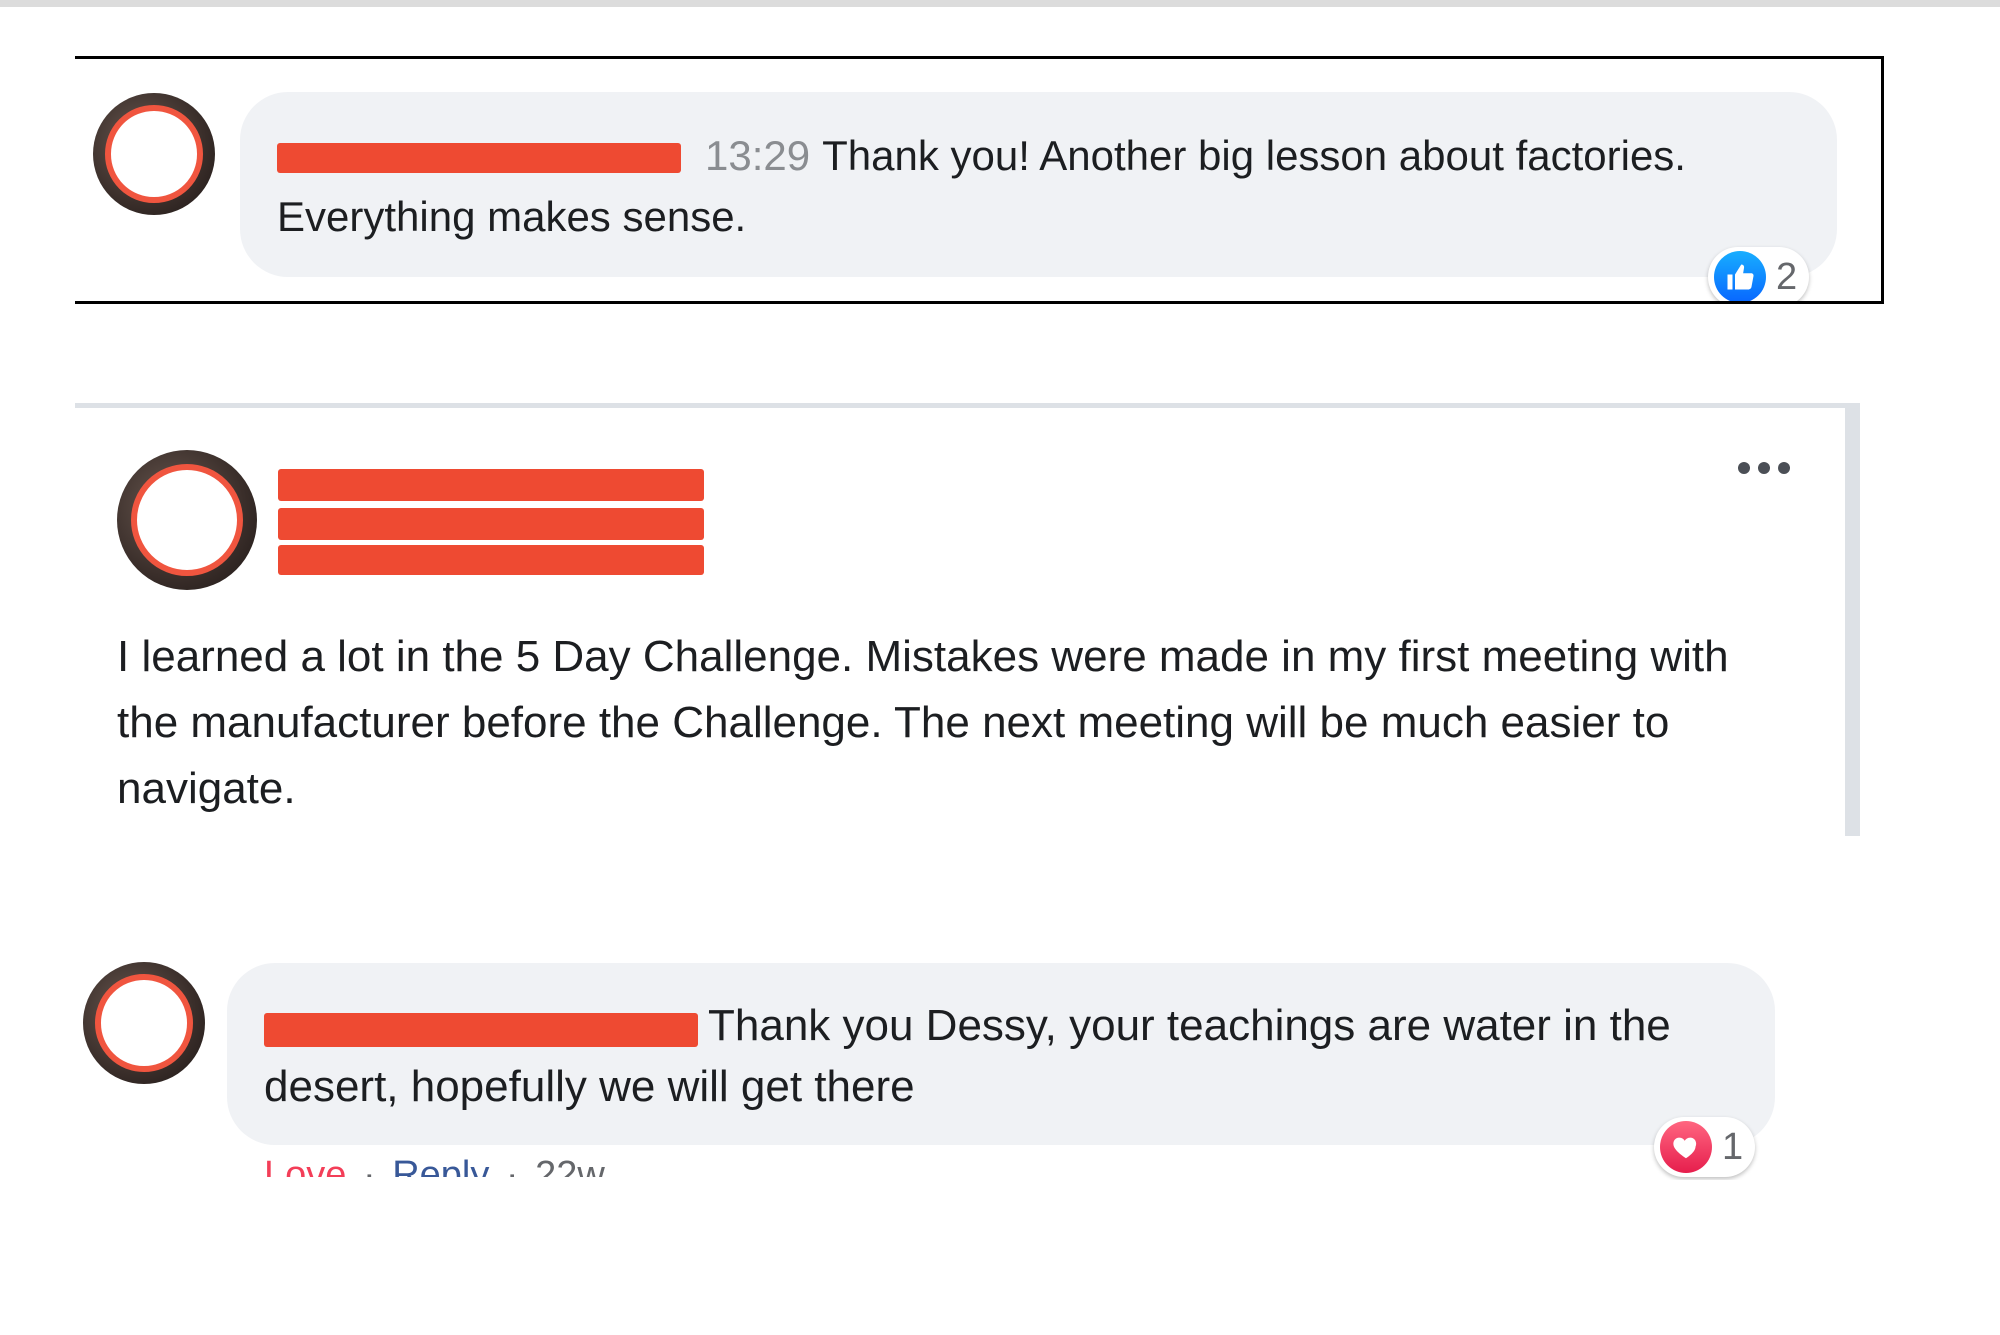 This screenshot has width=2000, height=1335. Describe the element at coordinates (491, 560) in the screenshot. I see `redacted-poster-date` at that location.